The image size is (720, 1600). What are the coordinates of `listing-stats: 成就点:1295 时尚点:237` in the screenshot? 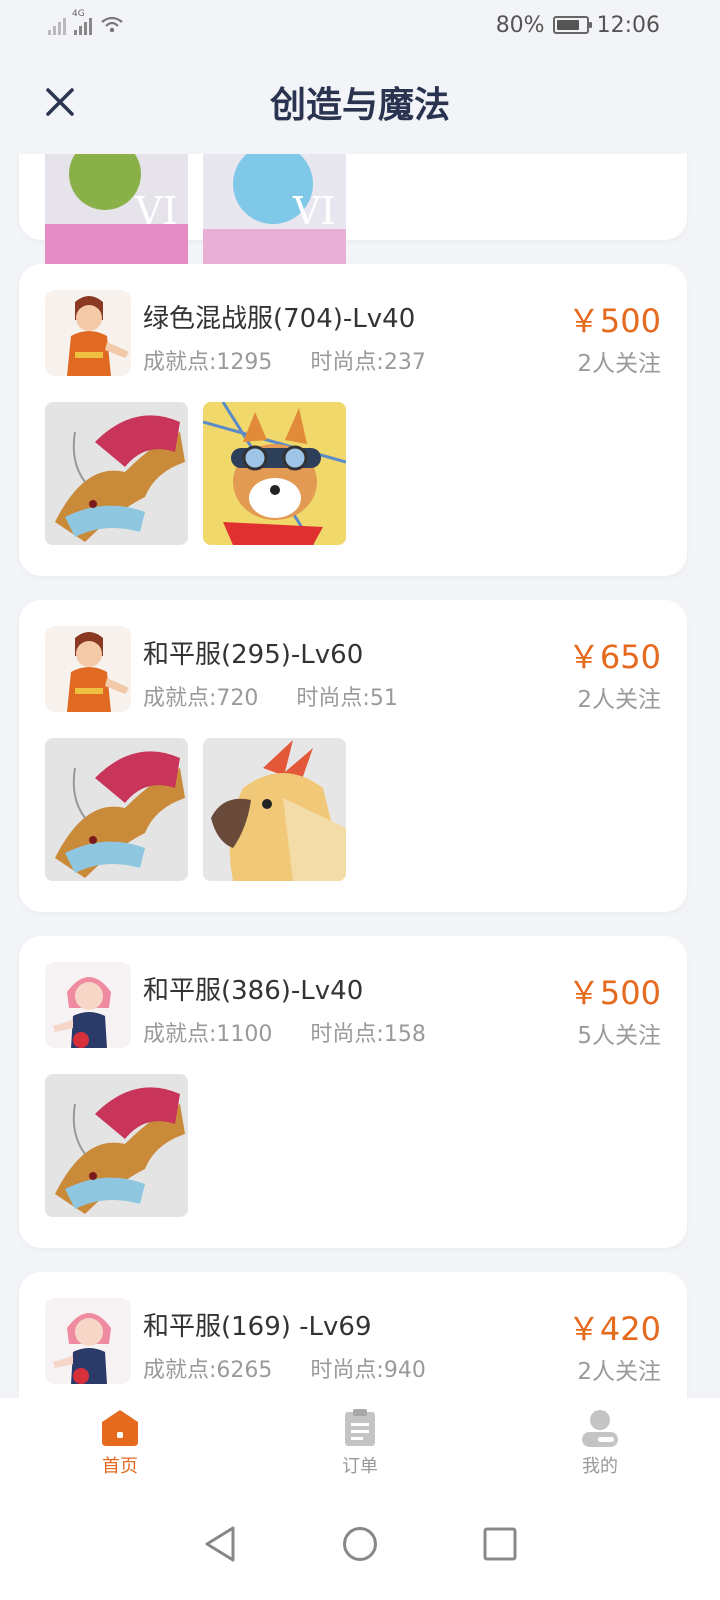 It's located at (284, 360).